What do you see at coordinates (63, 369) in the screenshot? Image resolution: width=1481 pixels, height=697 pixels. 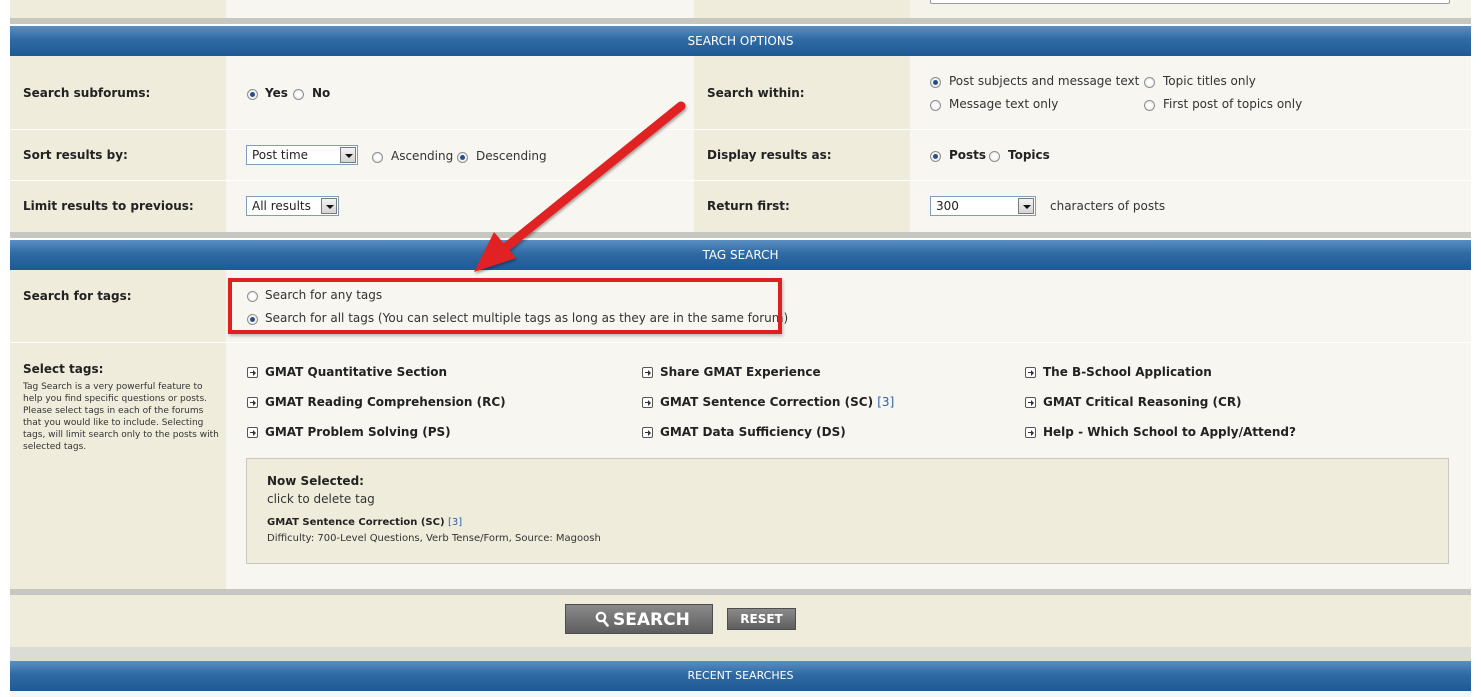 I see `select-tags-label: Select tags:` at bounding box center [63, 369].